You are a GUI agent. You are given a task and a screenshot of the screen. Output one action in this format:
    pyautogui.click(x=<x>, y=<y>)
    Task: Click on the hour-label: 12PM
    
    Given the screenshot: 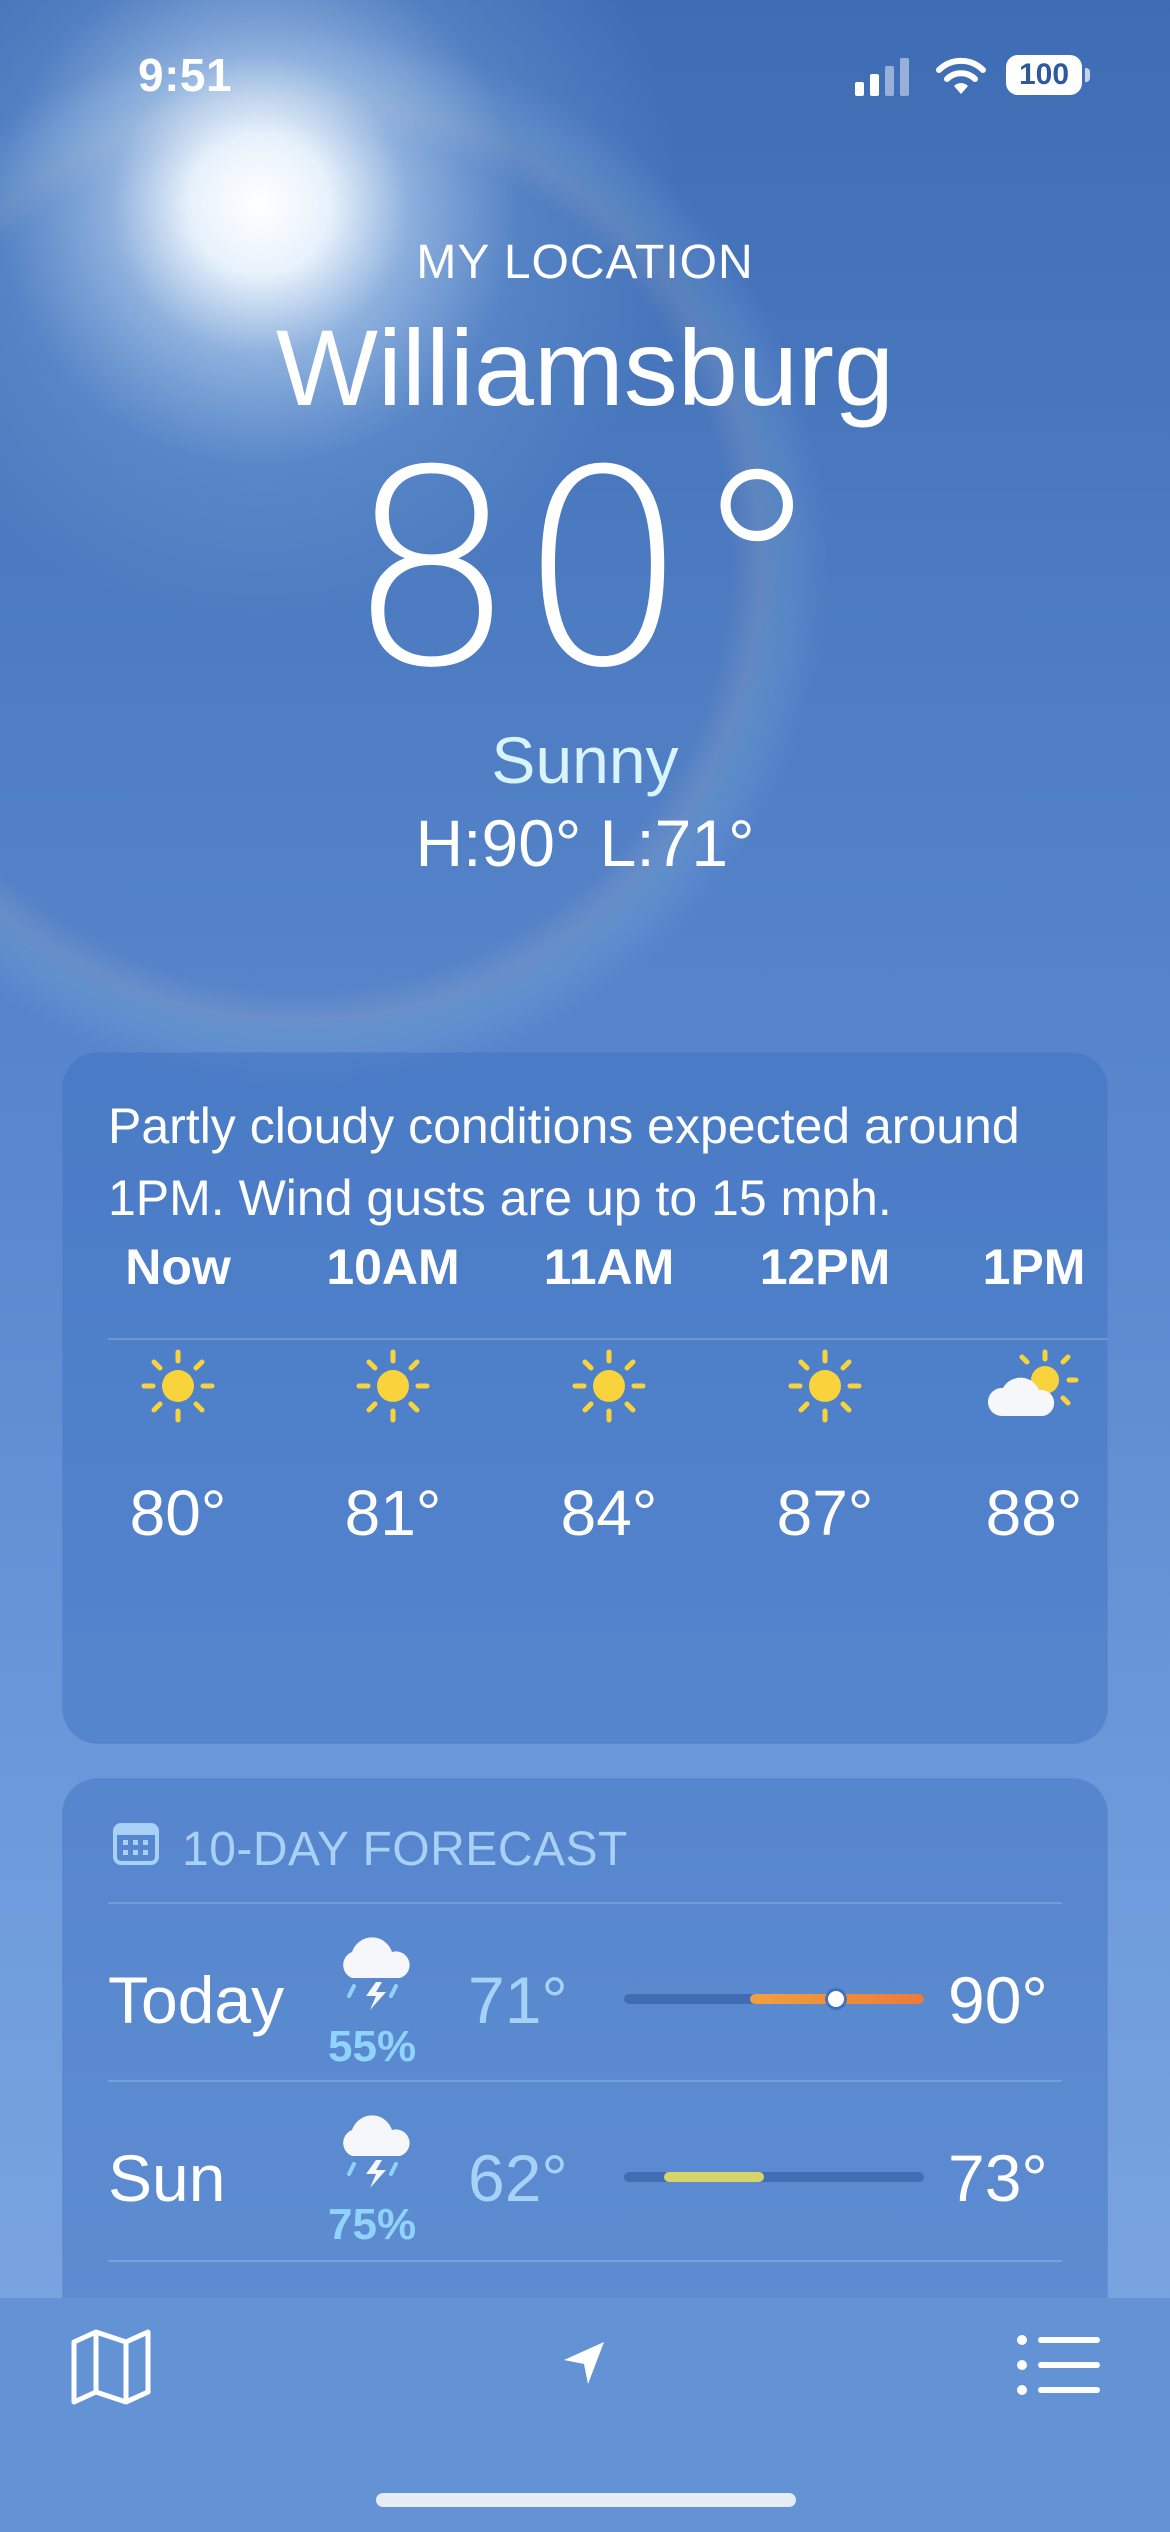 What is the action you would take?
    pyautogui.click(x=825, y=1267)
    